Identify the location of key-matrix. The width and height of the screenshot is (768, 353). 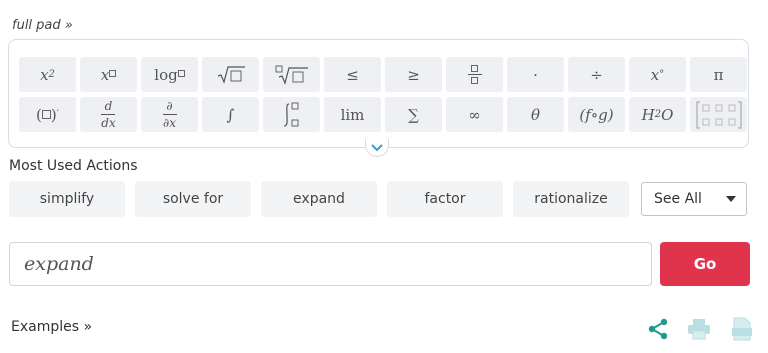
(718, 114).